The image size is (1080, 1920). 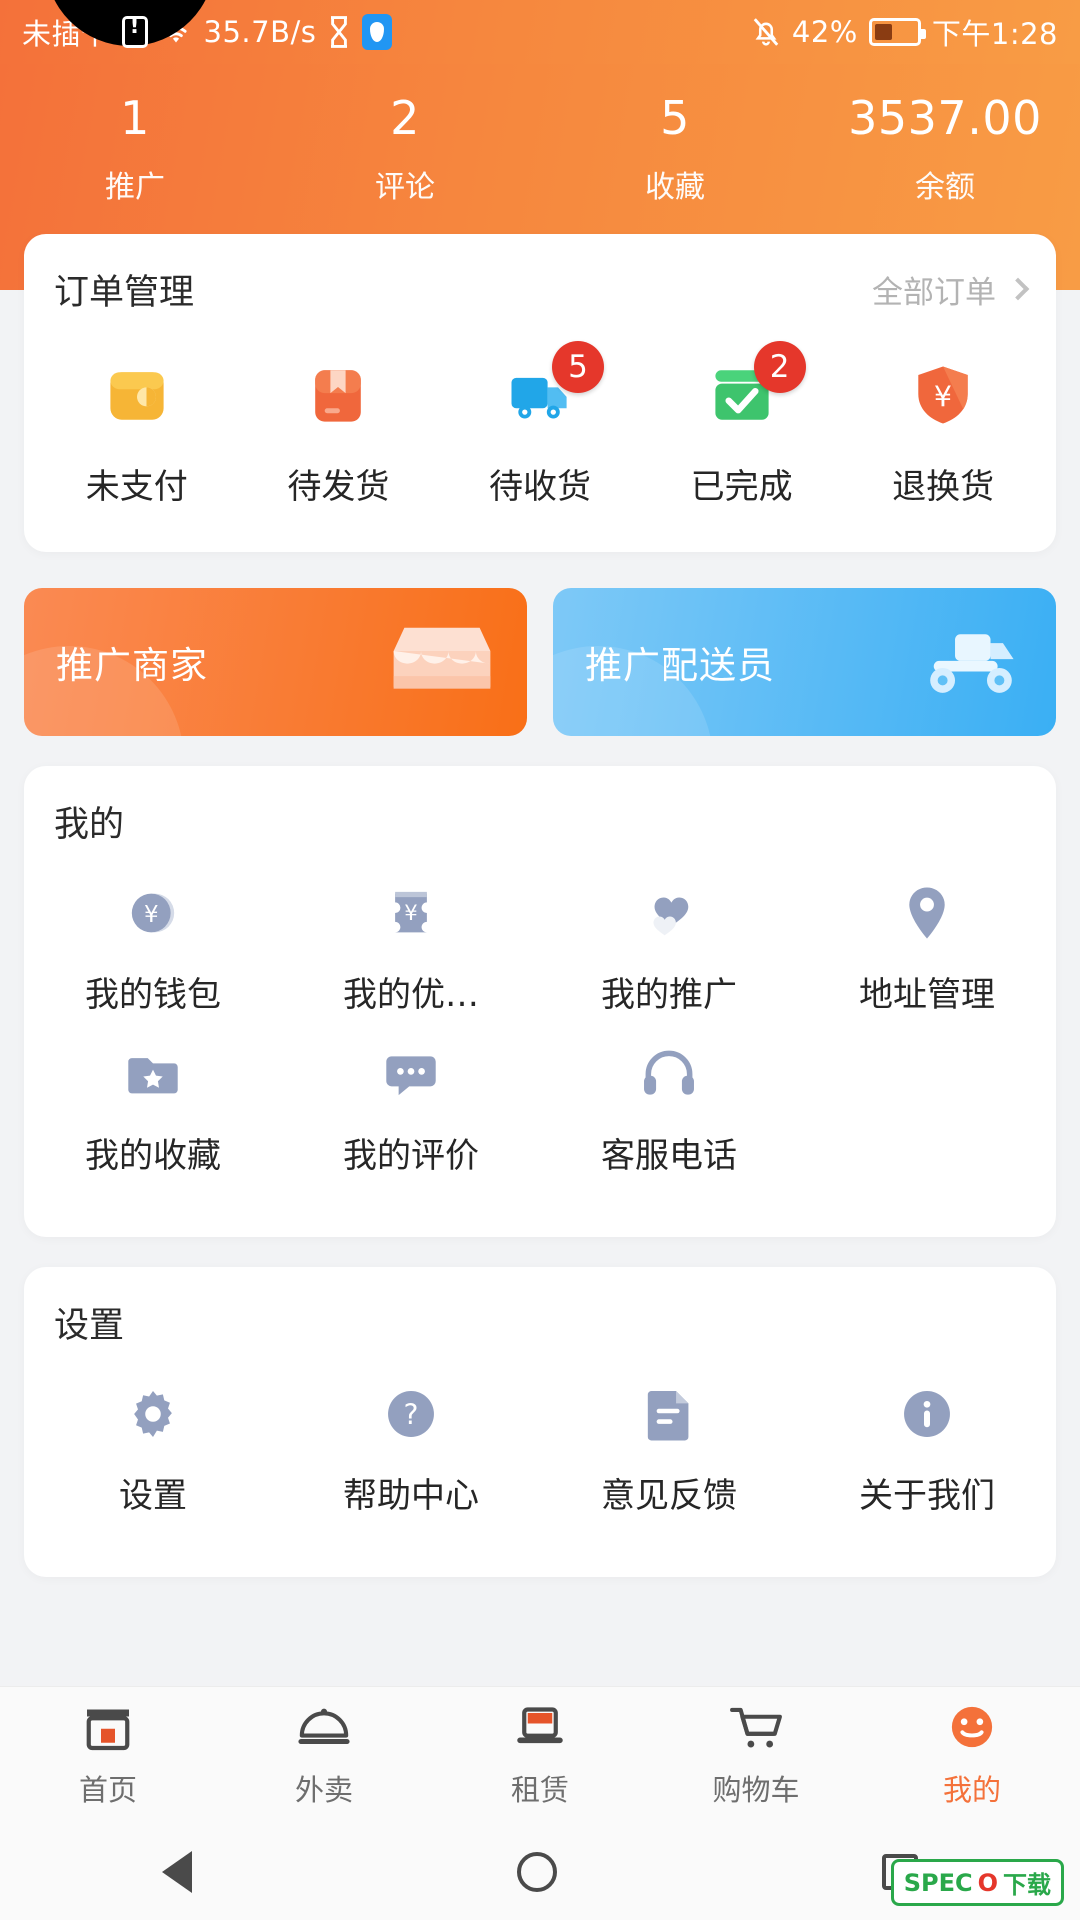 I want to click on comment-dots-icon, so click(x=411, y=1074).